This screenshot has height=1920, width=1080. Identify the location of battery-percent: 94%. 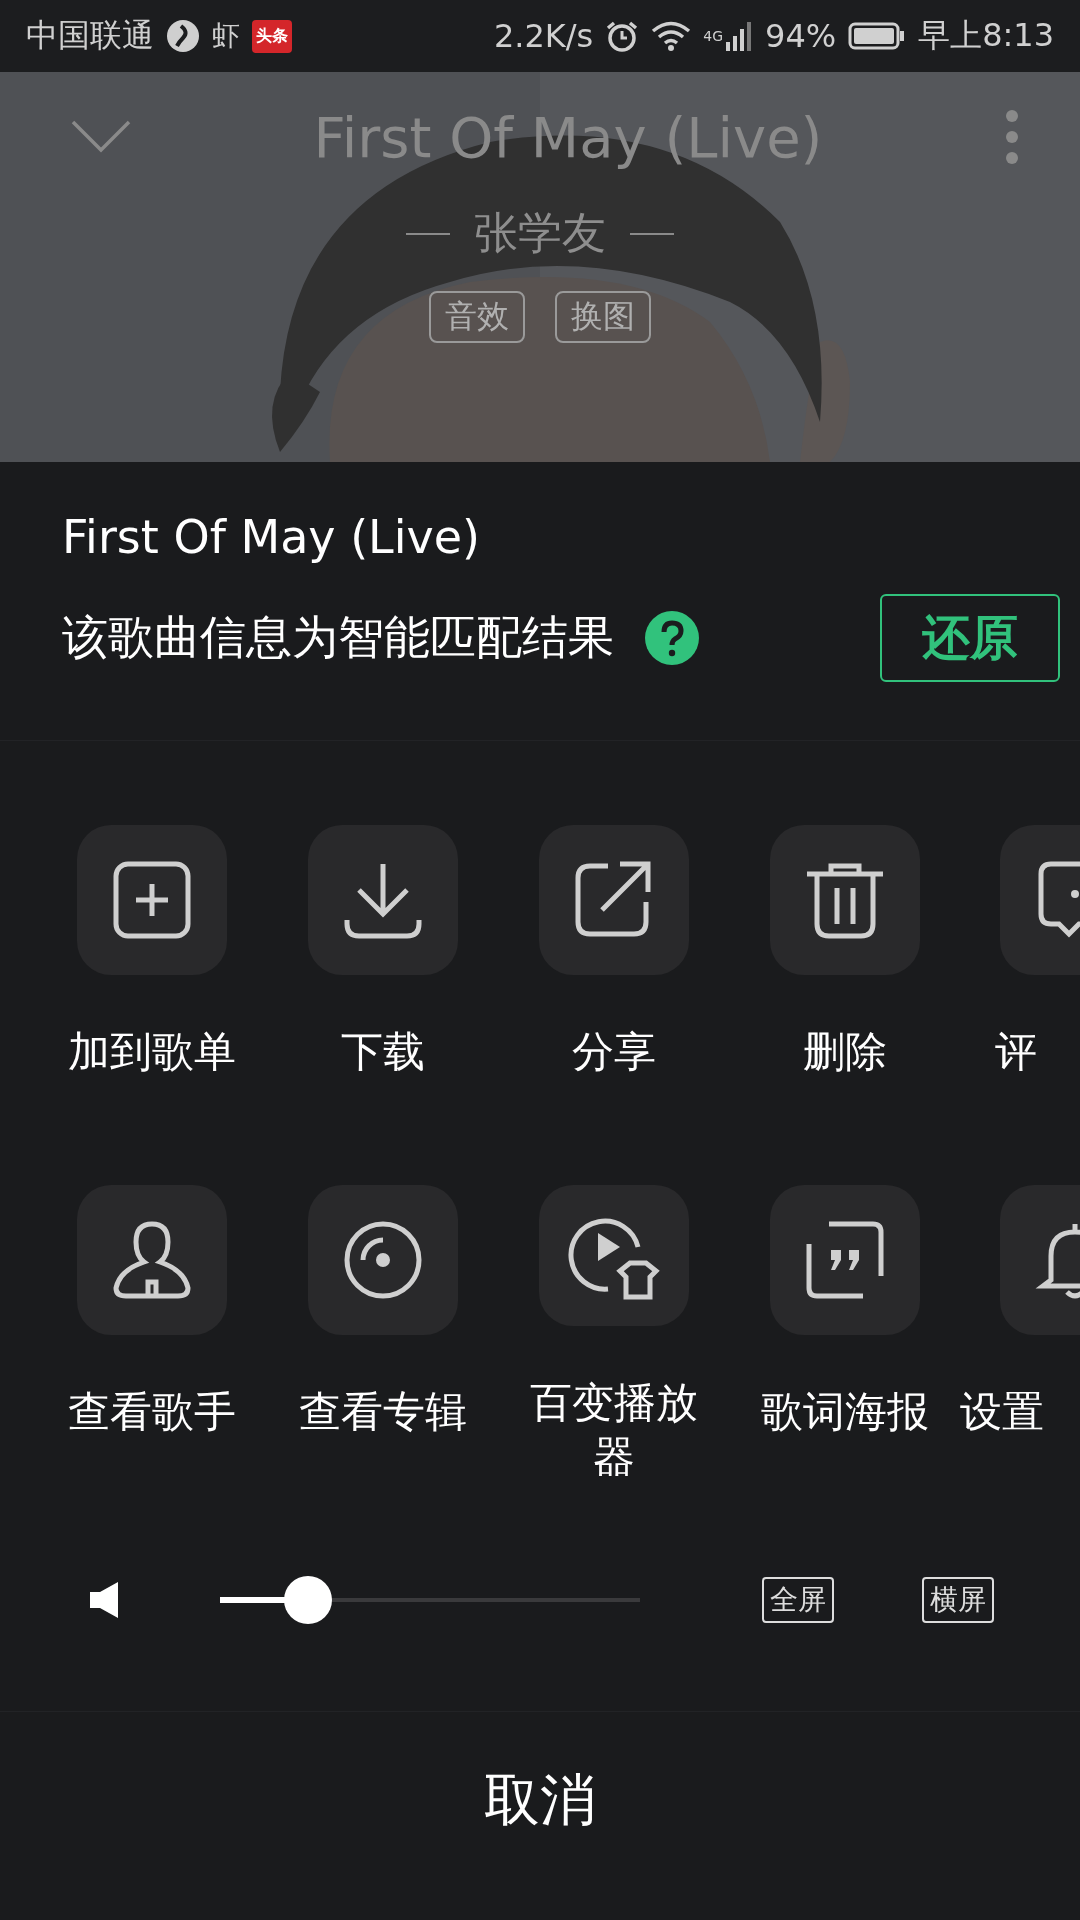
(801, 36).